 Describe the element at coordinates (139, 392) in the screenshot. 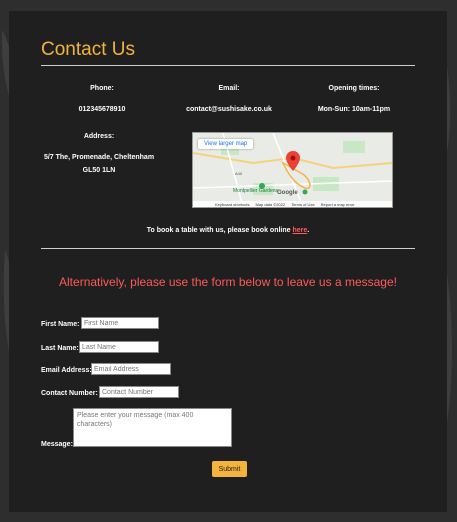

I see `contact-number-input` at that location.